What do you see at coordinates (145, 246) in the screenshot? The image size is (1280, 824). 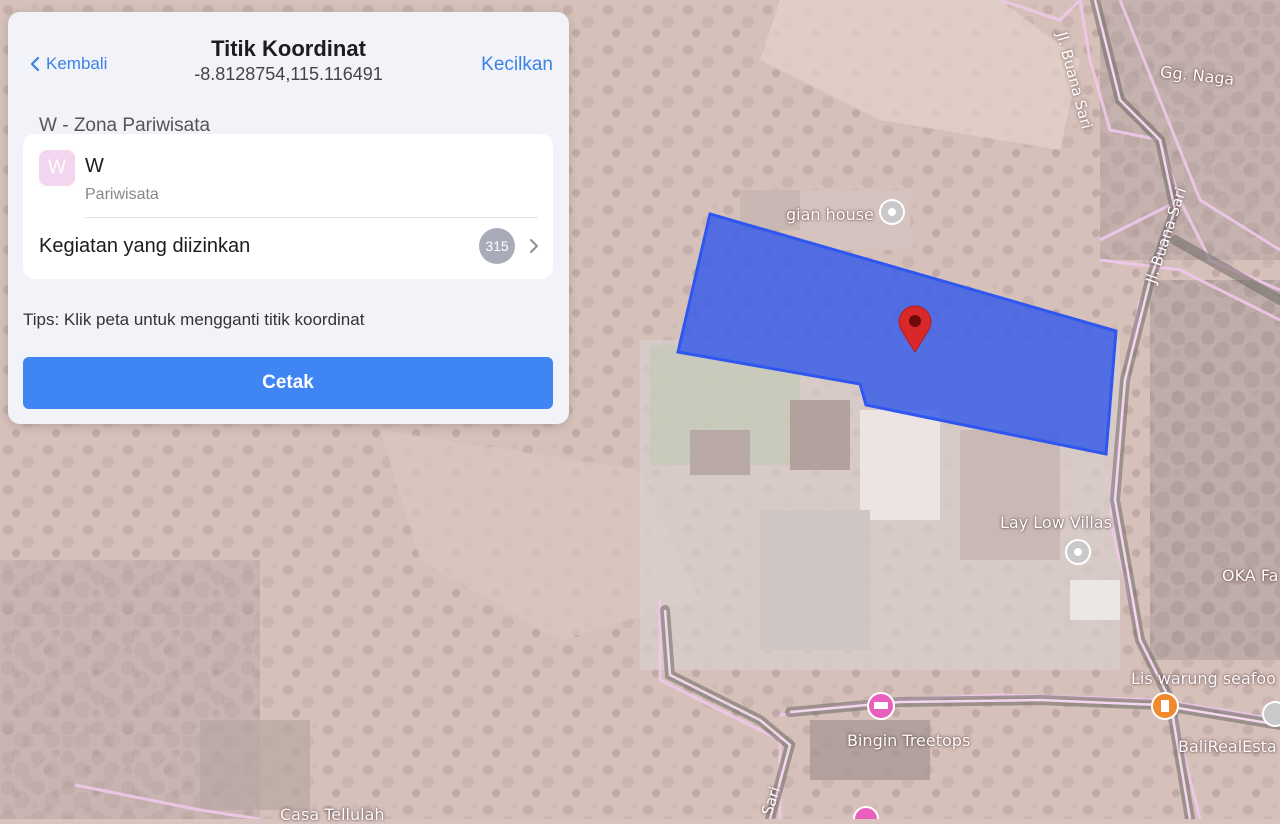 I see `allowed-activities-label: Kegiatan yang diizinkan` at bounding box center [145, 246].